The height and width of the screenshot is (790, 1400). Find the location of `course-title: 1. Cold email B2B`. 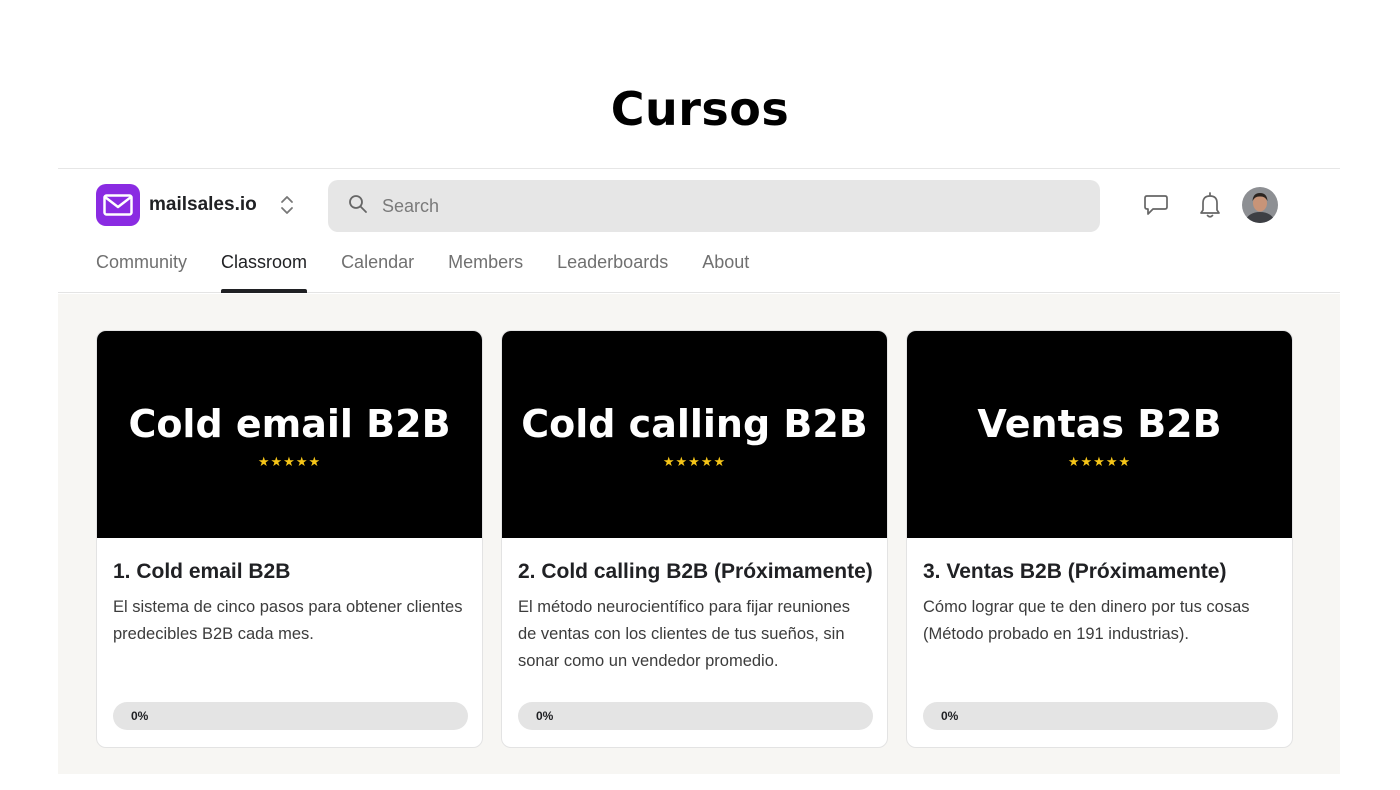

course-title: 1. Cold email B2B is located at coordinates (202, 571).